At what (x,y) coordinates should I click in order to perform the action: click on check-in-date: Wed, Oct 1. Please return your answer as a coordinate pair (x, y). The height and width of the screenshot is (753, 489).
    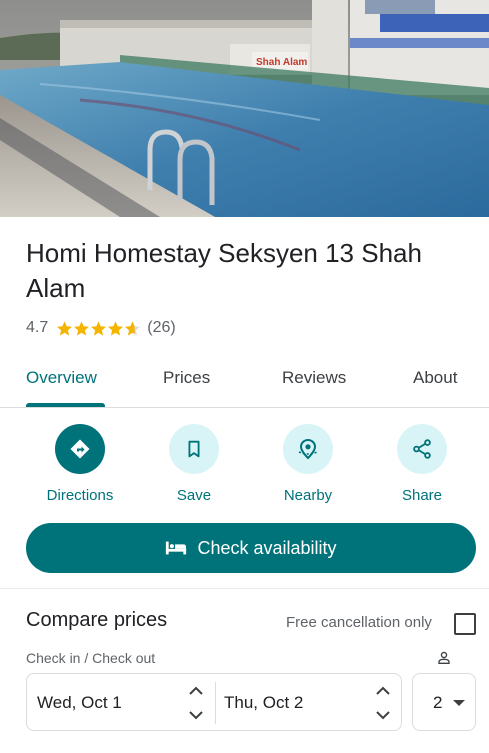
    Looking at the image, I should click on (79, 703).